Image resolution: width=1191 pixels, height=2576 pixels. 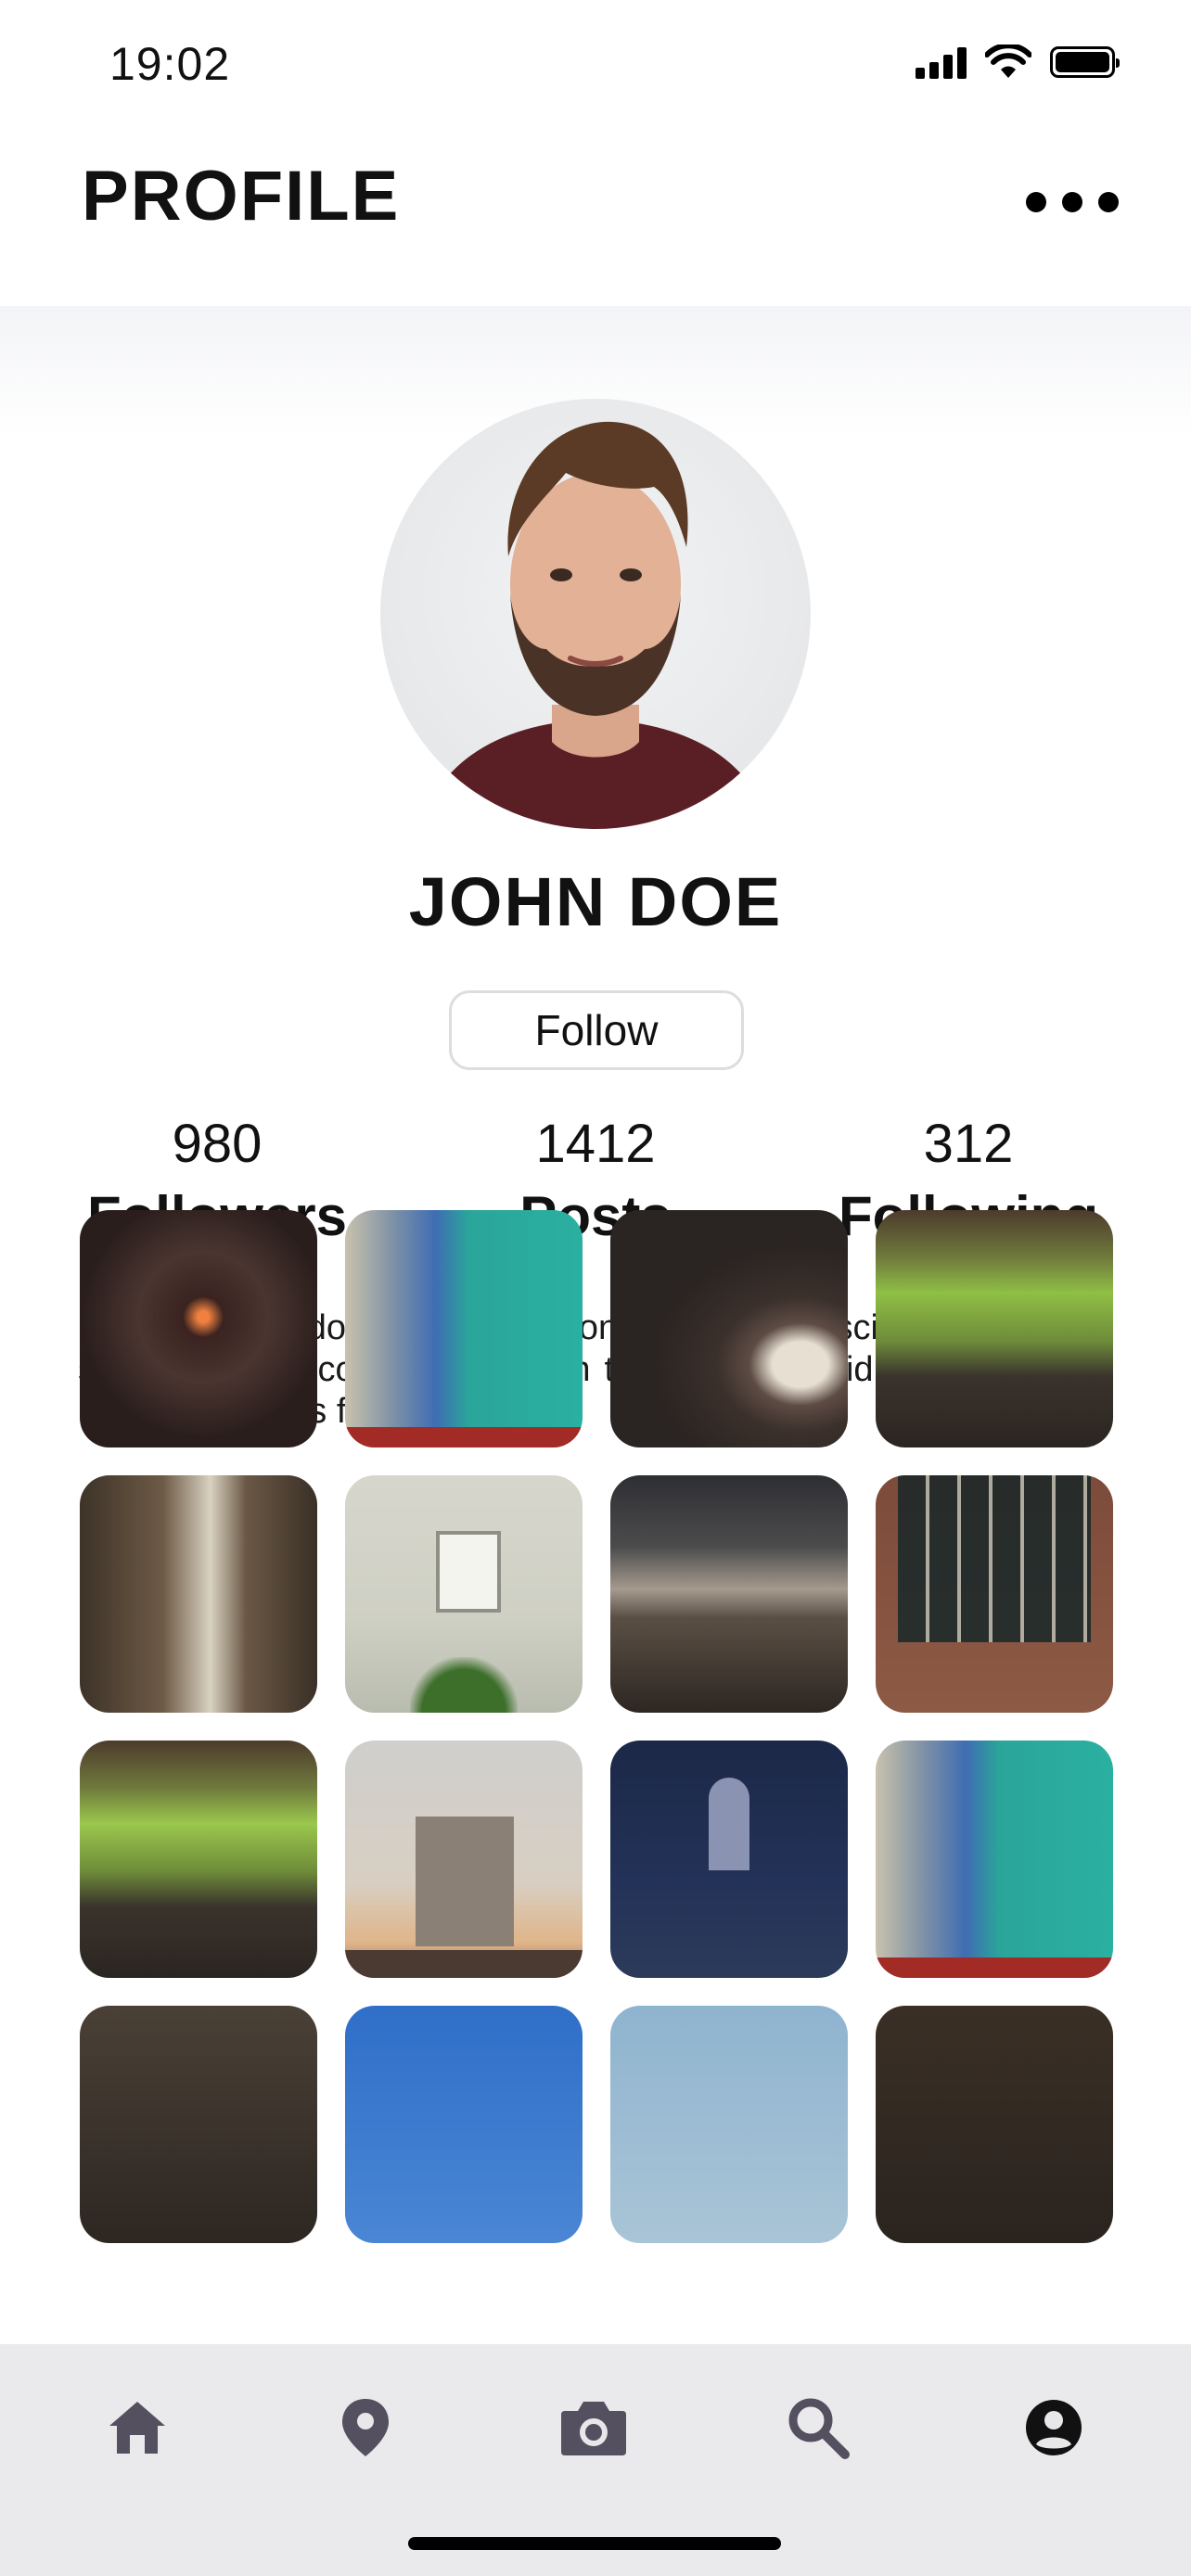 What do you see at coordinates (241, 196) in the screenshot?
I see `page-title: PROFILE` at bounding box center [241, 196].